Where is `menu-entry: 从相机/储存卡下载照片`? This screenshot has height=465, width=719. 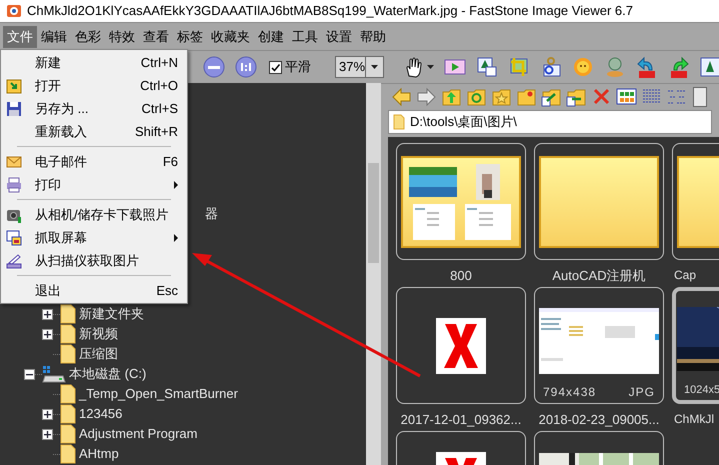 menu-entry: 从相机/储存卡下载照片 is located at coordinates (94, 214).